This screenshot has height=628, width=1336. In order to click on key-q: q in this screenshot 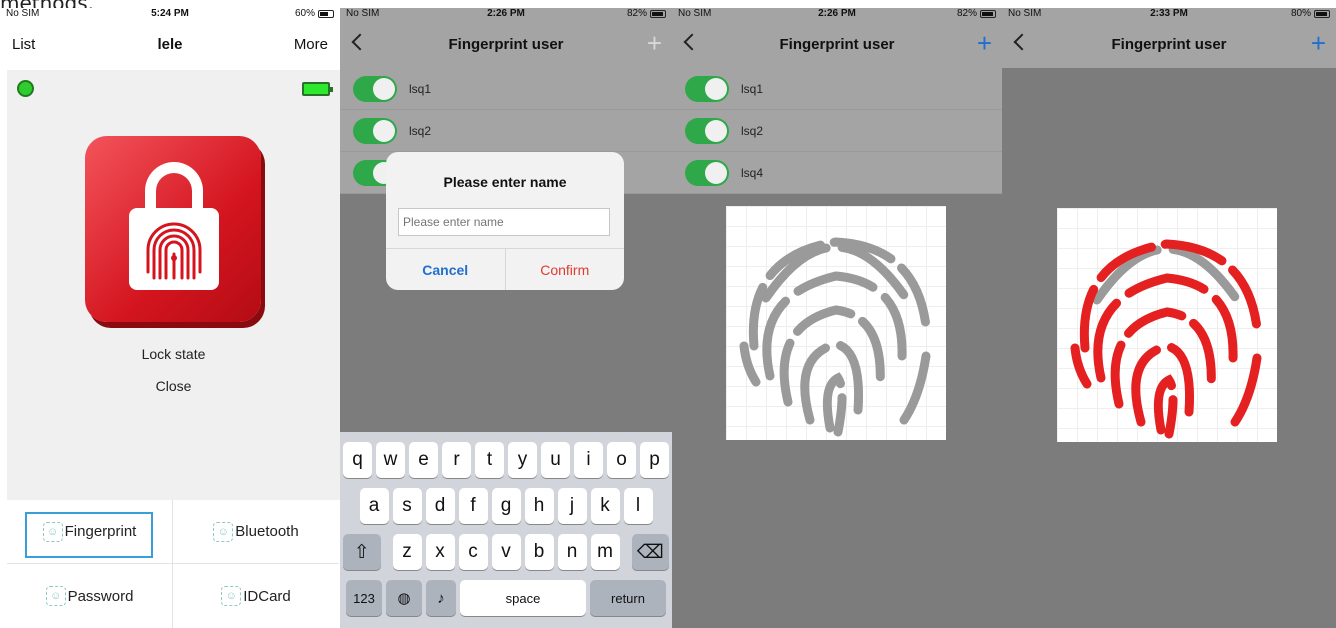, I will do `click(357, 460)`.